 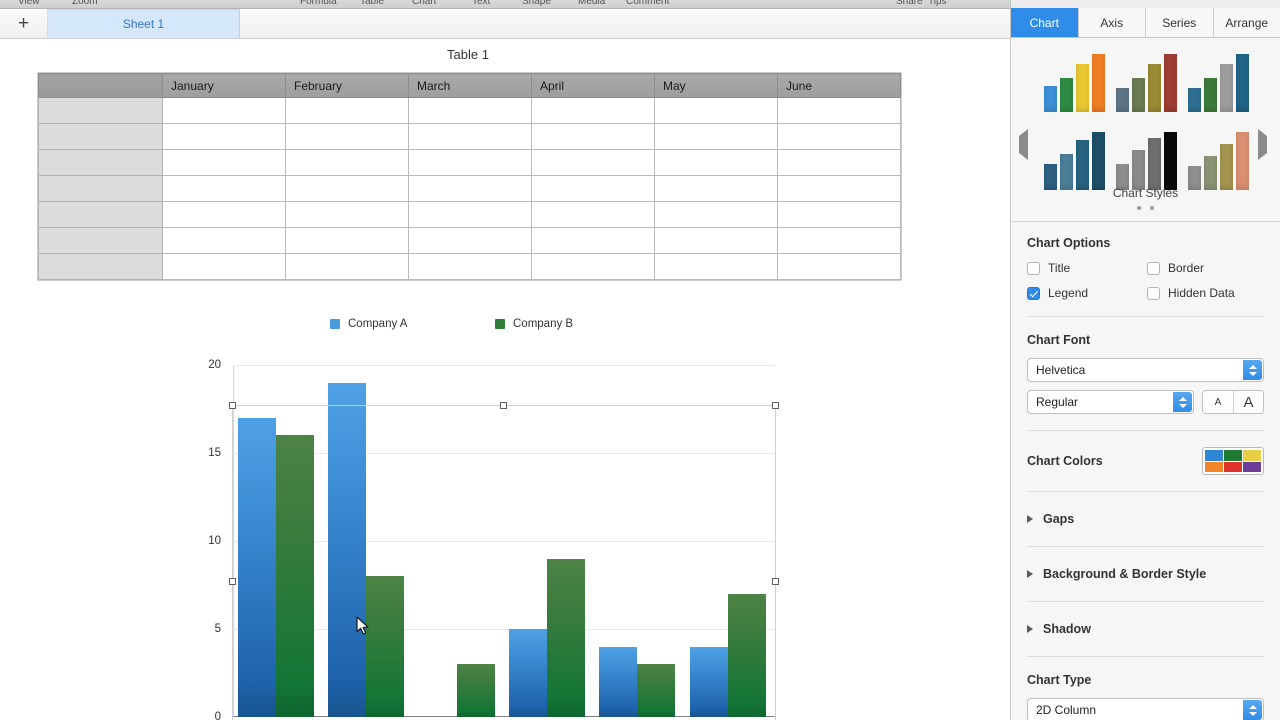 I want to click on chart-type-select: 2D Column, so click(x=1145, y=709).